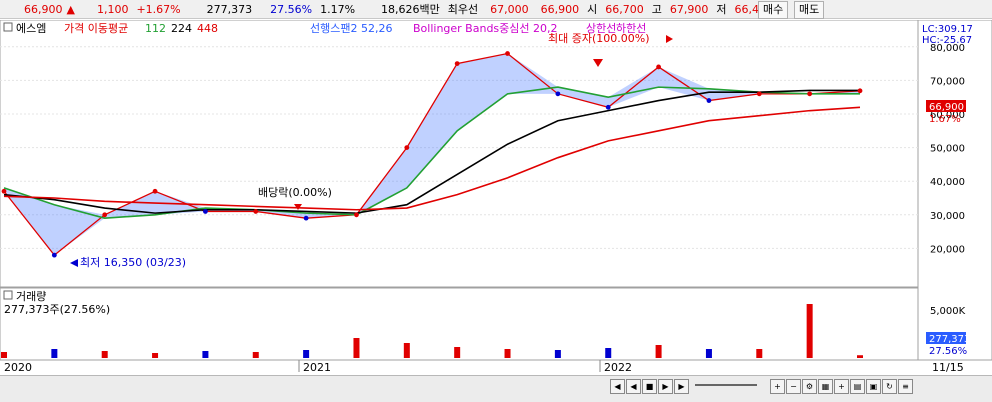  I want to click on legend-ichimoku: 선행스팬2 52,26, so click(351, 28).